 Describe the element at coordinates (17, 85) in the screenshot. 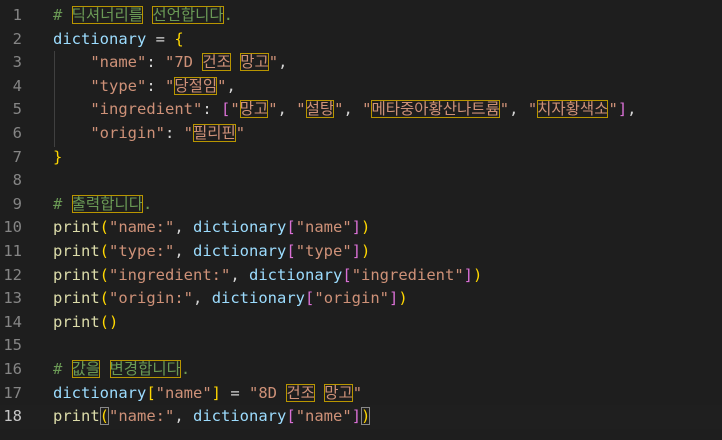

I see `line-number: 4` at that location.